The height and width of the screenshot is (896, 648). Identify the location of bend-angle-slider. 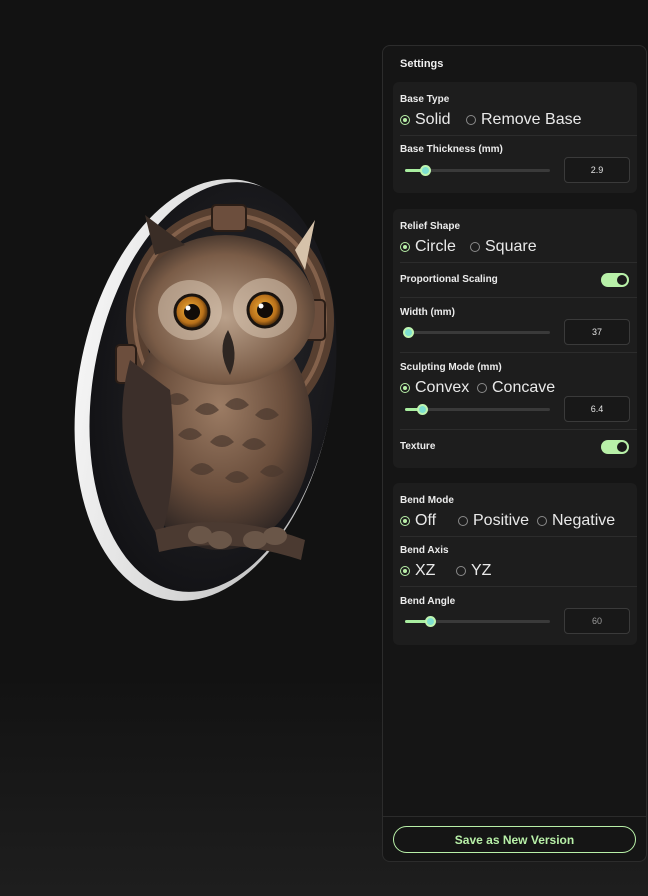
(477, 621).